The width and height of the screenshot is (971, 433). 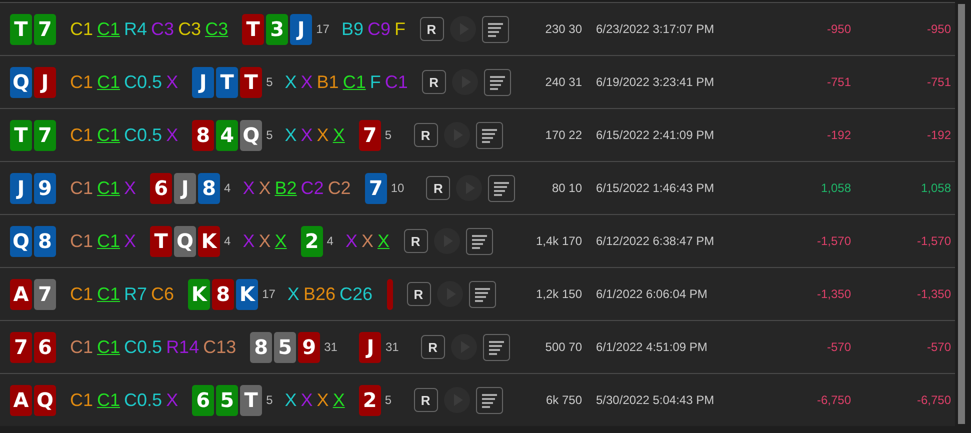 I want to click on action-label: C2, so click(x=312, y=188).